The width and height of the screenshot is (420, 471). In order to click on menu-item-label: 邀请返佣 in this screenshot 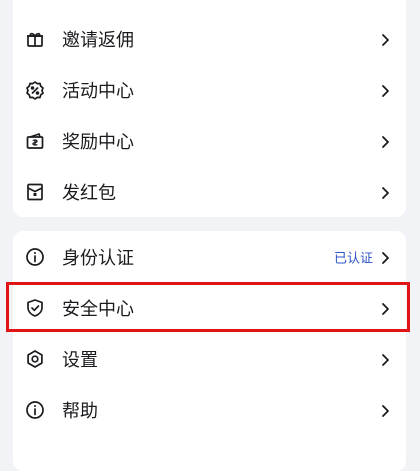, I will do `click(98, 40)`.